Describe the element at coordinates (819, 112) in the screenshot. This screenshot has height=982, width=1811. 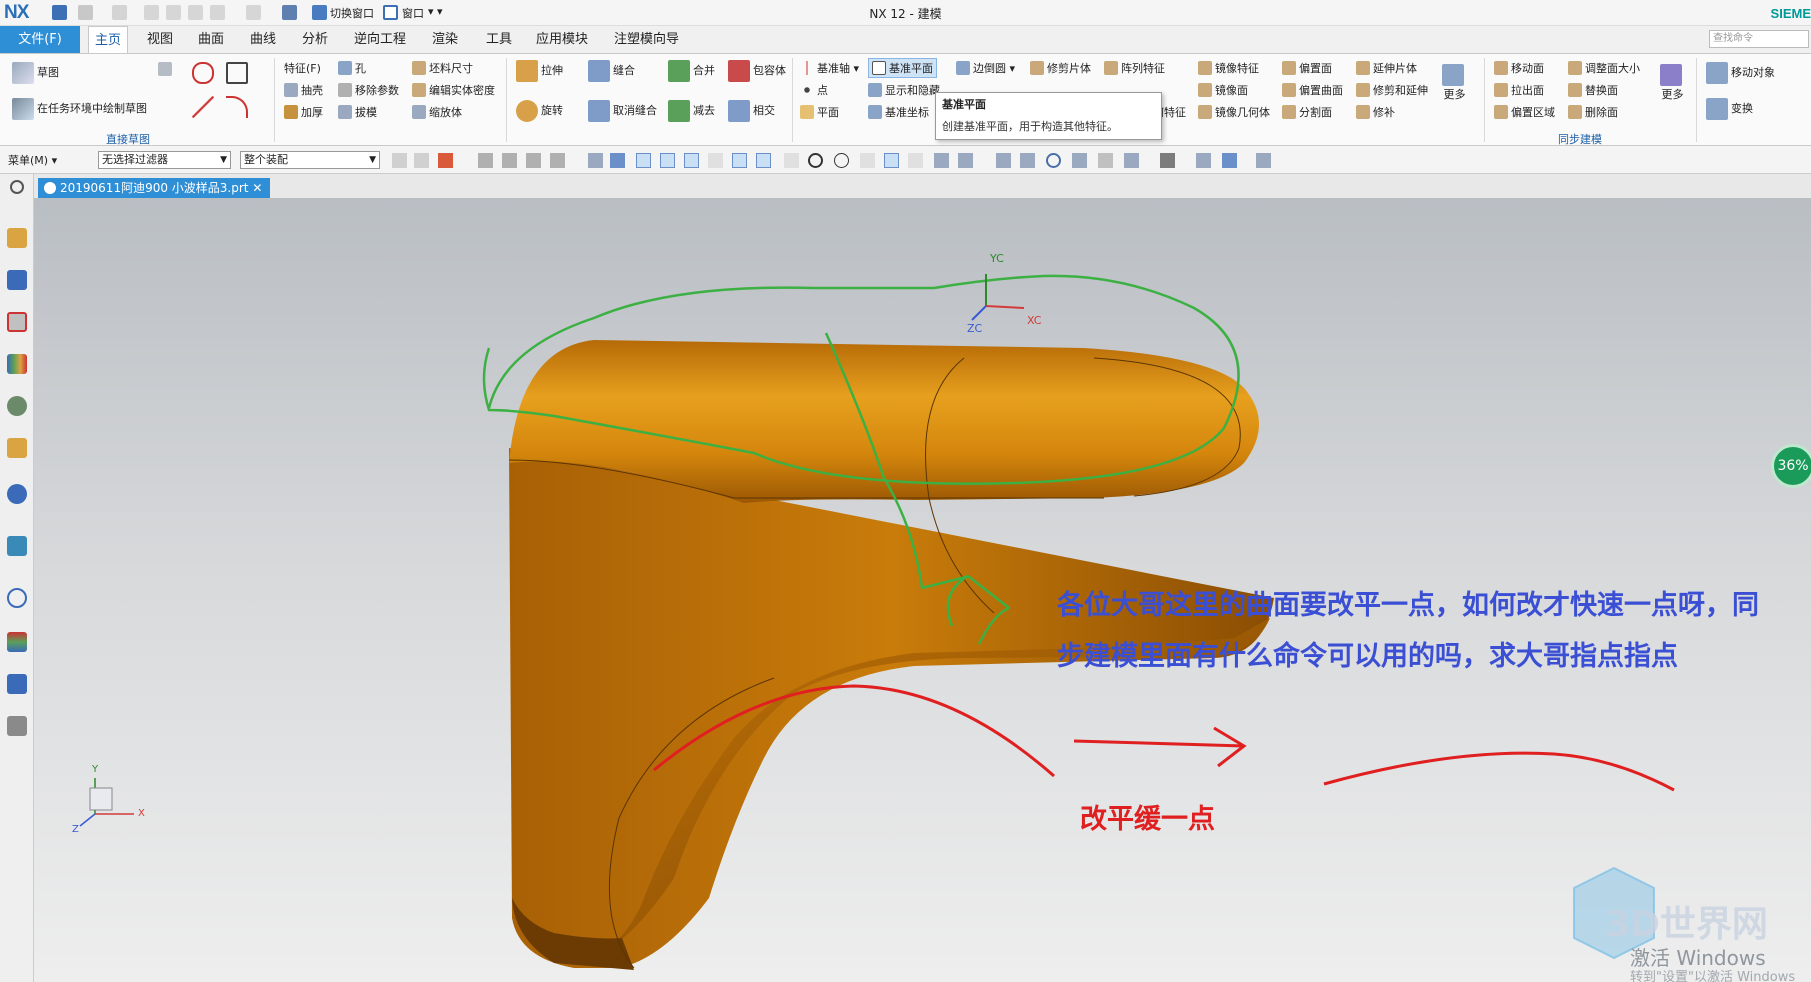
I see `plane-button: 平面` at that location.